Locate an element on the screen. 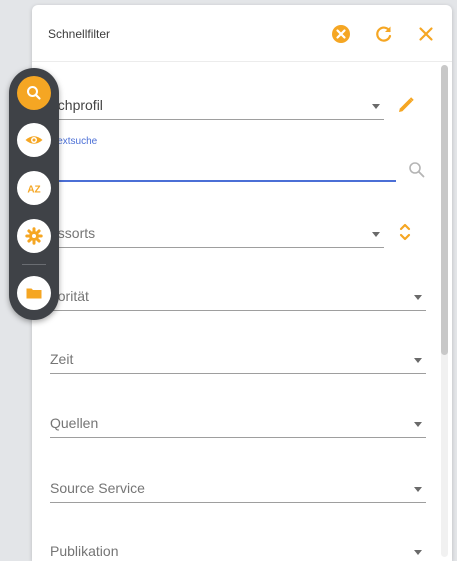  side-toolbar: AZ is located at coordinates (34, 194).